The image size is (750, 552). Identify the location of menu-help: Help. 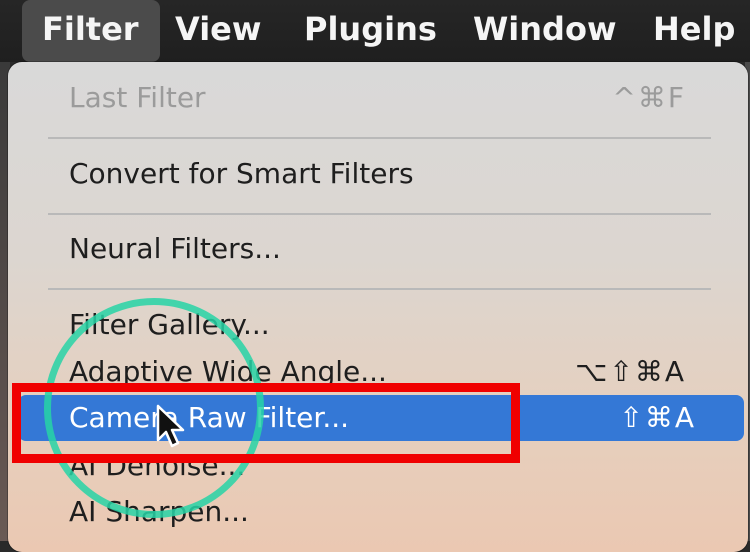
(694, 31).